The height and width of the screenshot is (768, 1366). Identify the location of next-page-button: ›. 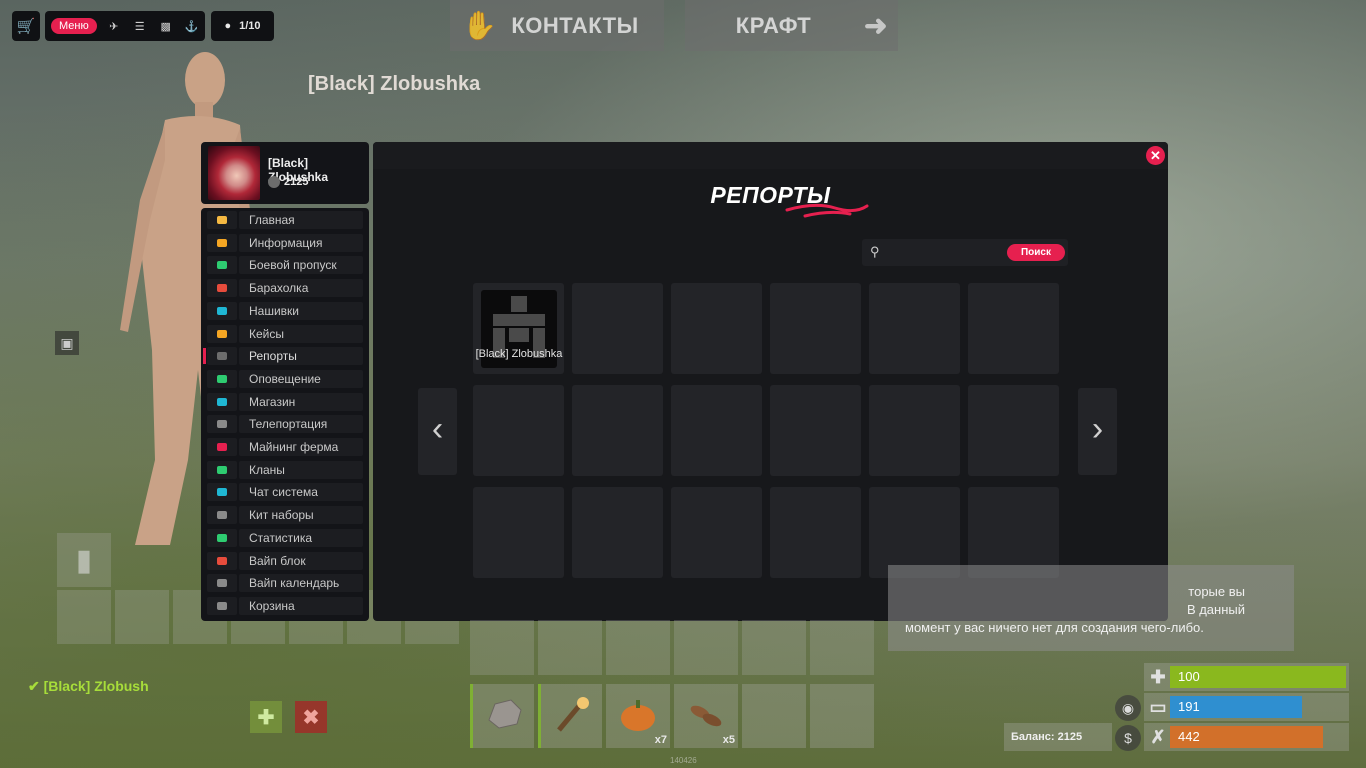
(1097, 431).